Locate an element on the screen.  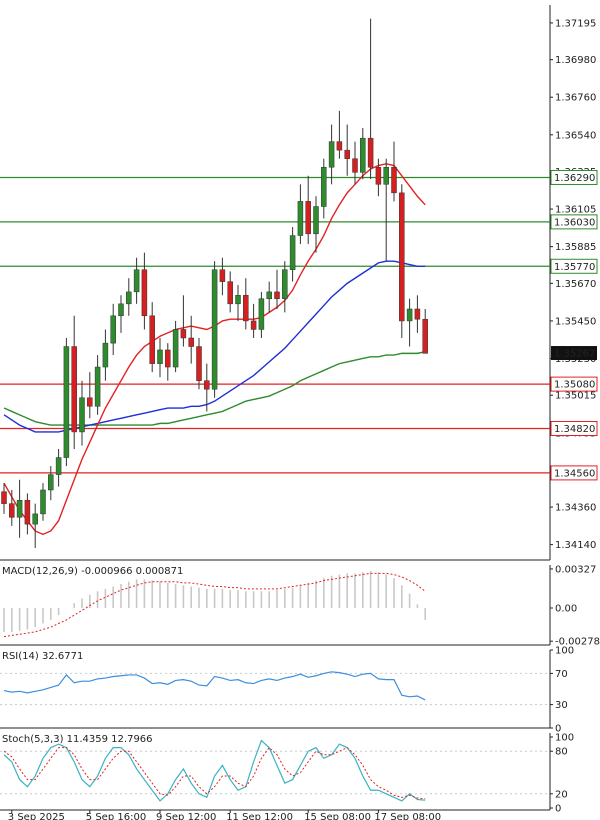
rsi-tick-label: 100 is located at coordinates (564, 651).